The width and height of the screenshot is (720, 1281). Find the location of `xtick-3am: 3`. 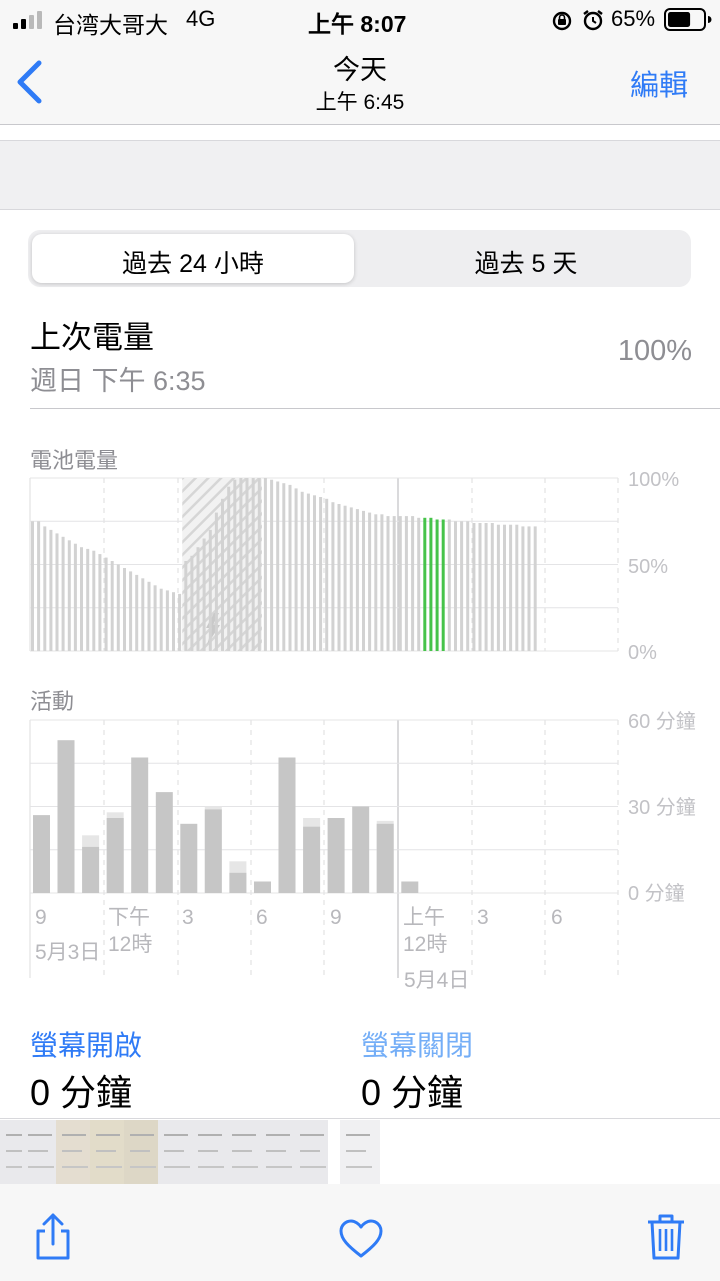

xtick-3am: 3 is located at coordinates (483, 917).